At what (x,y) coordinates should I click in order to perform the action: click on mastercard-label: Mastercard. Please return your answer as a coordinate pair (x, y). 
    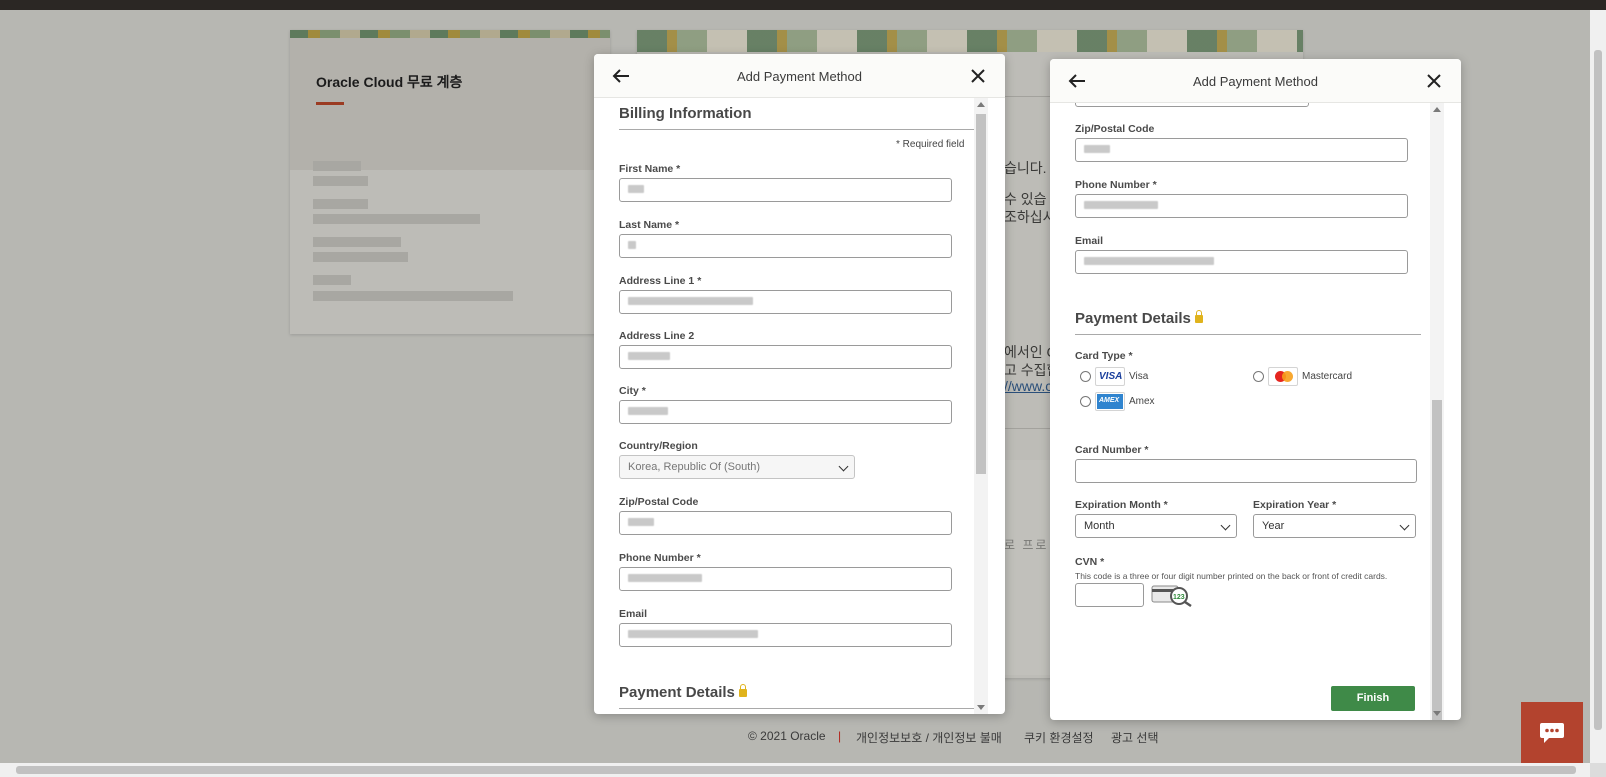
    Looking at the image, I should click on (1327, 376).